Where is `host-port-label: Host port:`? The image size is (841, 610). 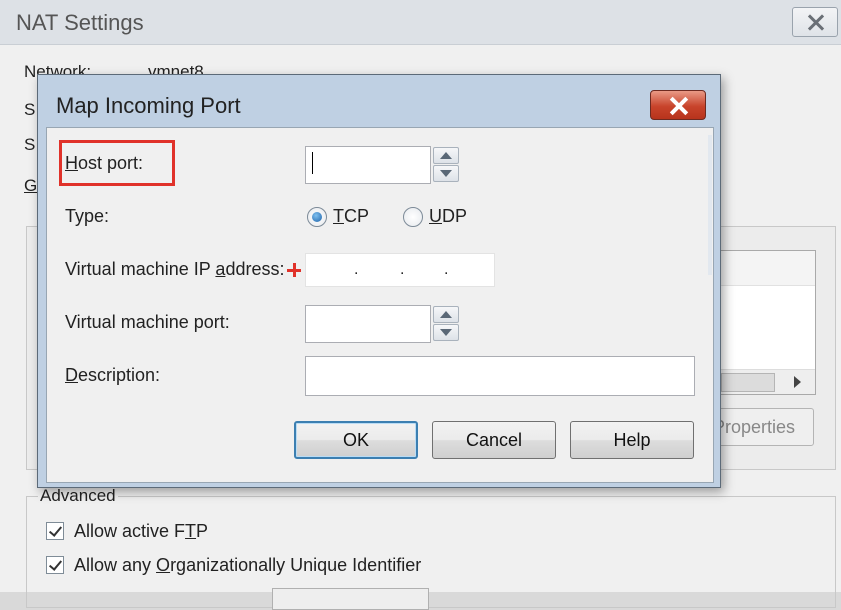
host-port-label: Host port: is located at coordinates (104, 163).